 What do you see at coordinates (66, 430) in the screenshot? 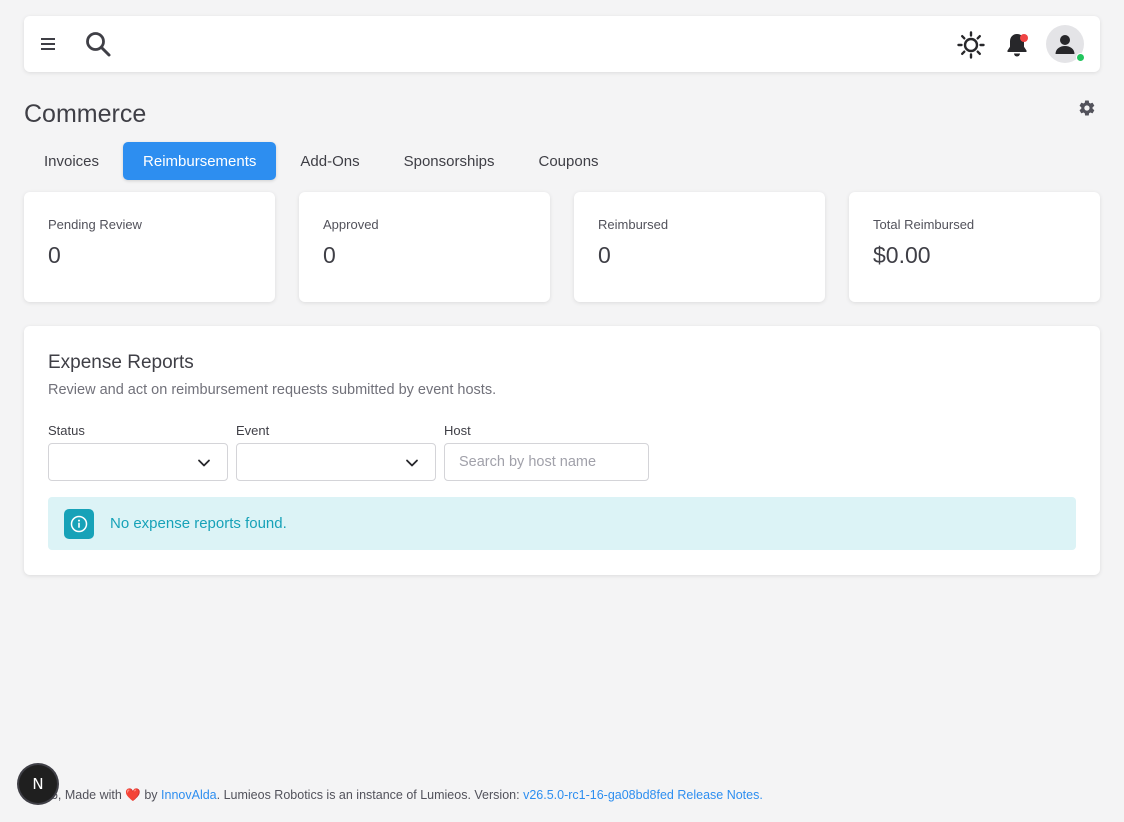
I see `status-label: Status` at bounding box center [66, 430].